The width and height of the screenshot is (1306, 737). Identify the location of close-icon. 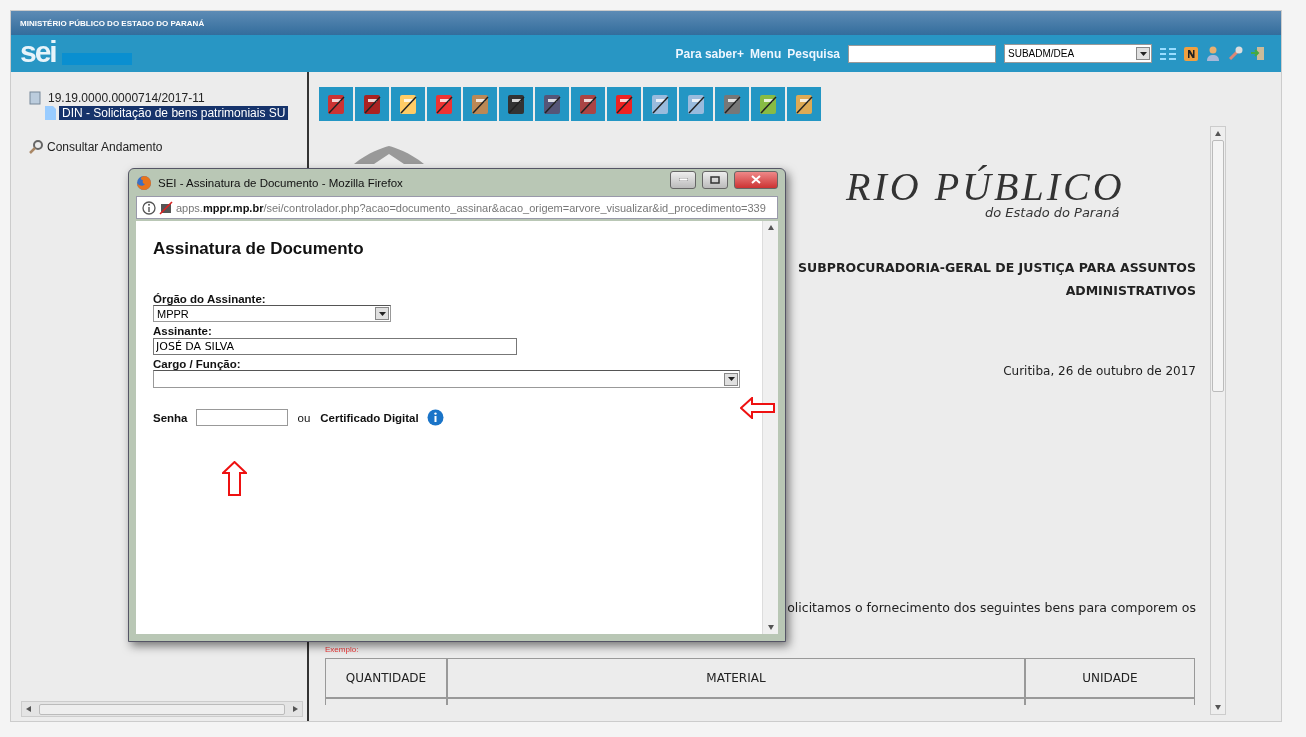
(756, 179).